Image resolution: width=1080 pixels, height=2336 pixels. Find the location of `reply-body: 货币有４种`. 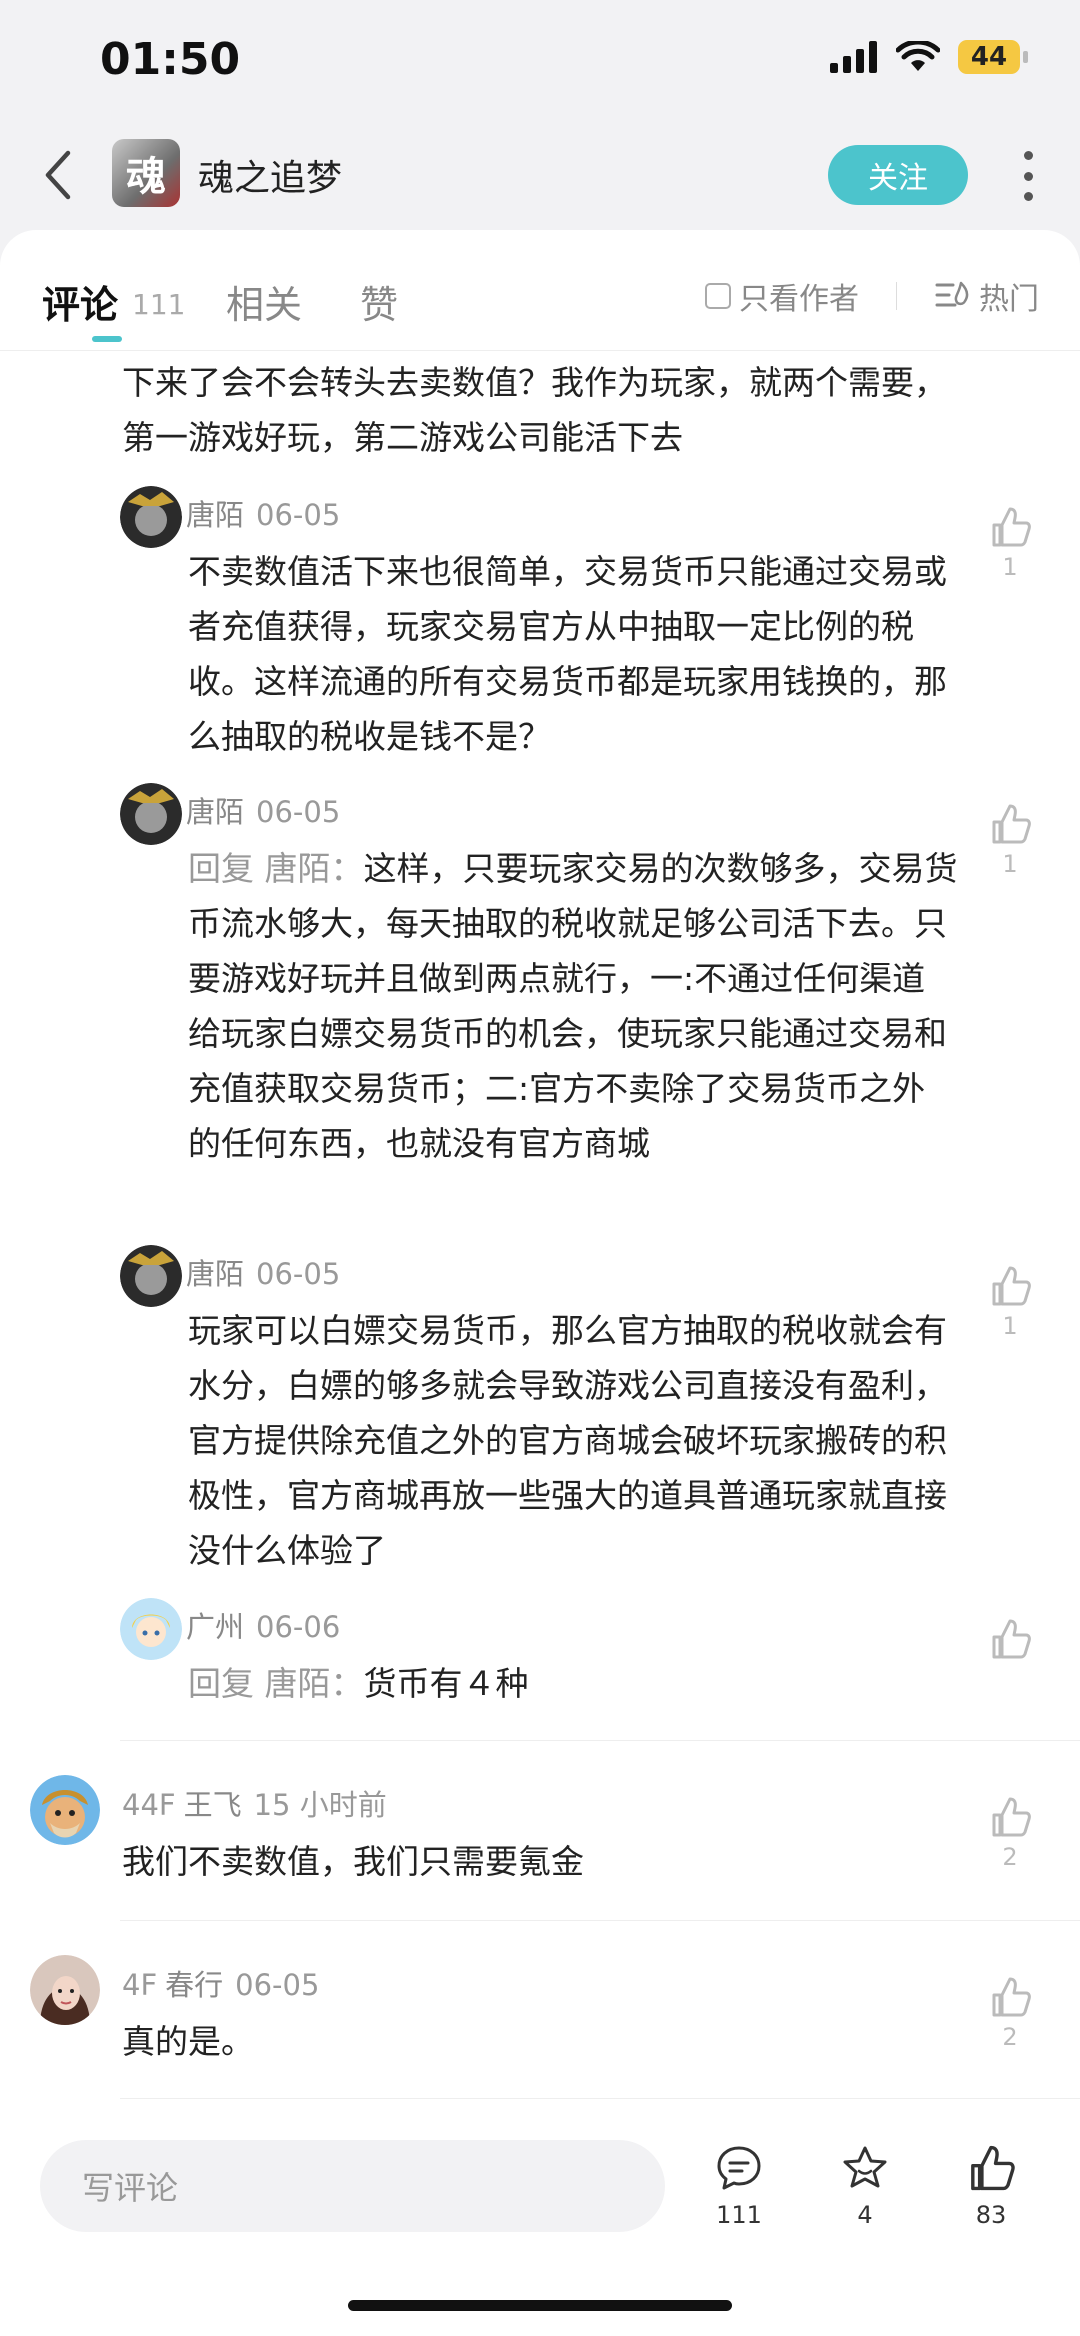

reply-body: 货币有４种 is located at coordinates (446, 1683).